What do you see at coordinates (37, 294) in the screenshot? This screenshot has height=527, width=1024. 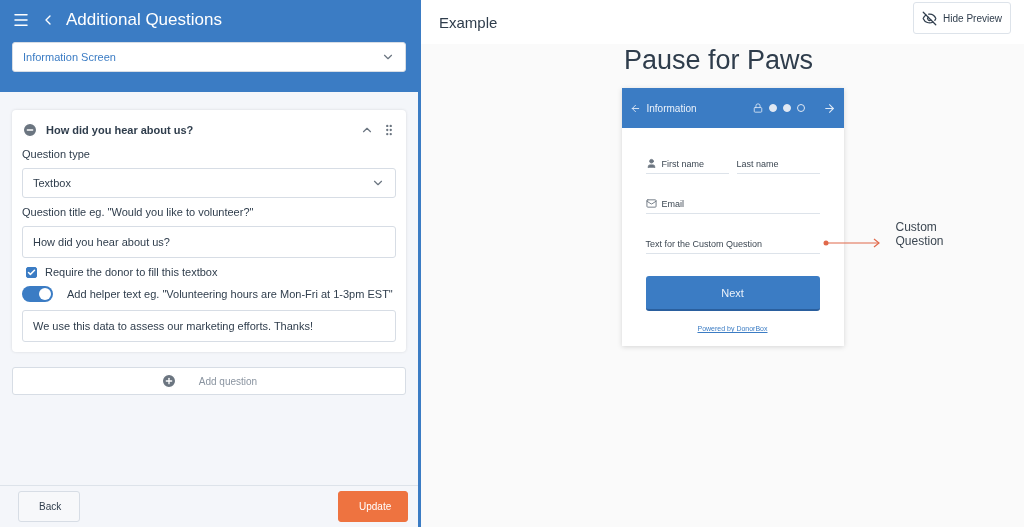 I see `helper-toggle` at bounding box center [37, 294].